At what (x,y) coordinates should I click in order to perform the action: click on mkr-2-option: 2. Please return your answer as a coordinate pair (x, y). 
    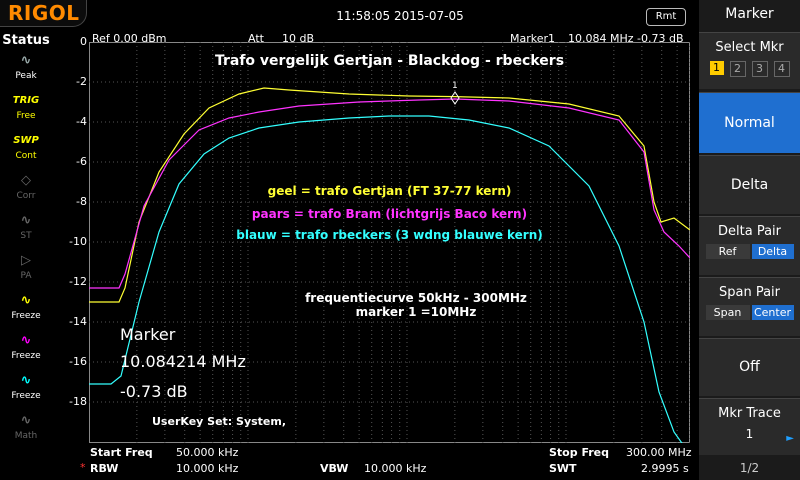
    Looking at the image, I should click on (737, 69).